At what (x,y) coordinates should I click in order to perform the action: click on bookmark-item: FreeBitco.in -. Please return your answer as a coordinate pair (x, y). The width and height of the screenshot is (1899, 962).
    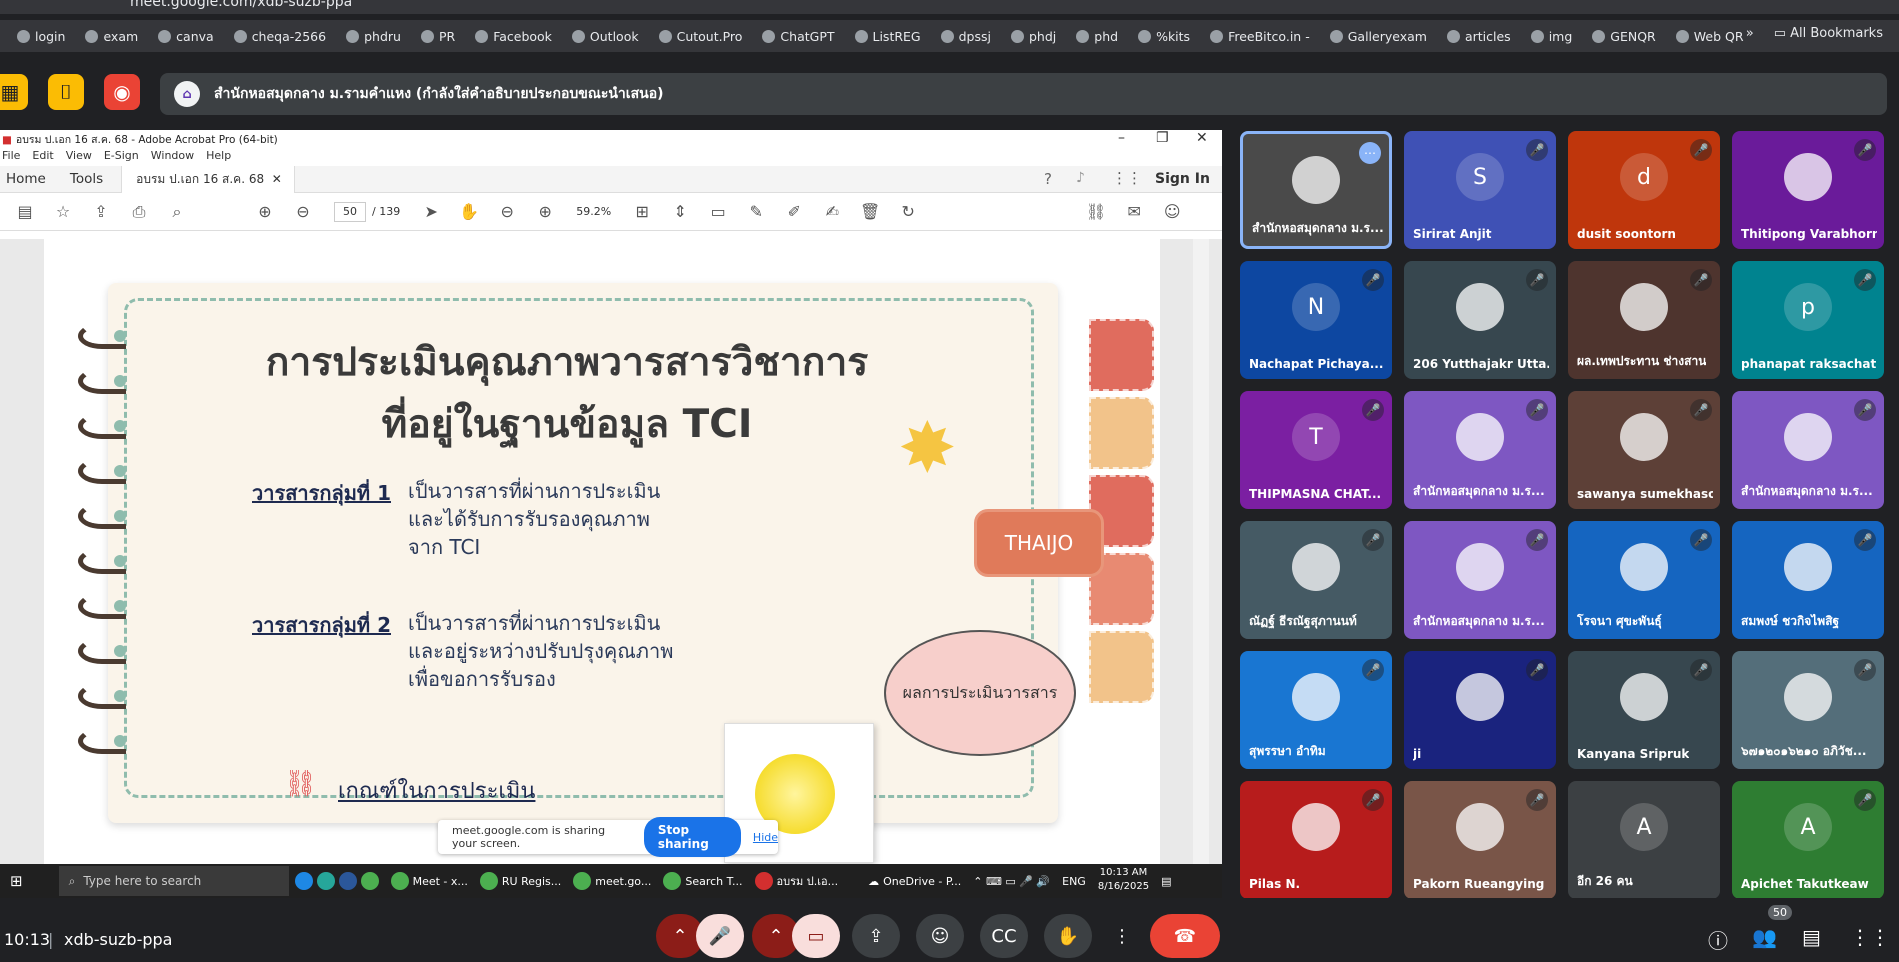
    Looking at the image, I should click on (1260, 36).